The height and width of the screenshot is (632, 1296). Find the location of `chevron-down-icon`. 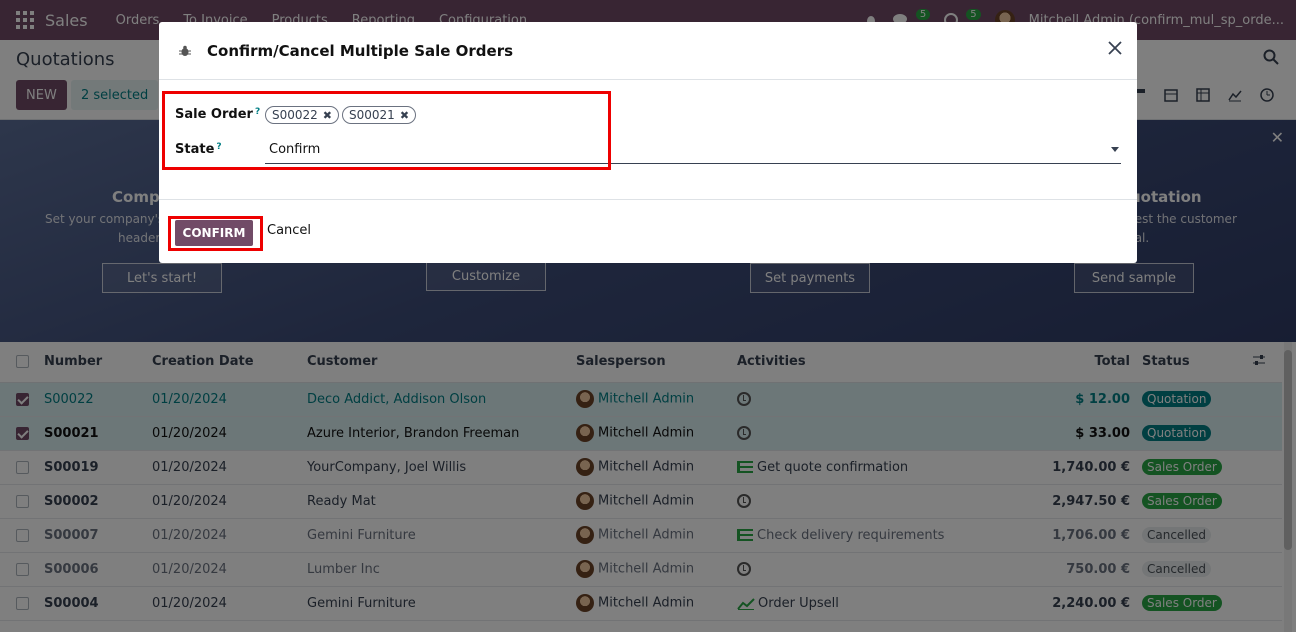

chevron-down-icon is located at coordinates (1115, 149).